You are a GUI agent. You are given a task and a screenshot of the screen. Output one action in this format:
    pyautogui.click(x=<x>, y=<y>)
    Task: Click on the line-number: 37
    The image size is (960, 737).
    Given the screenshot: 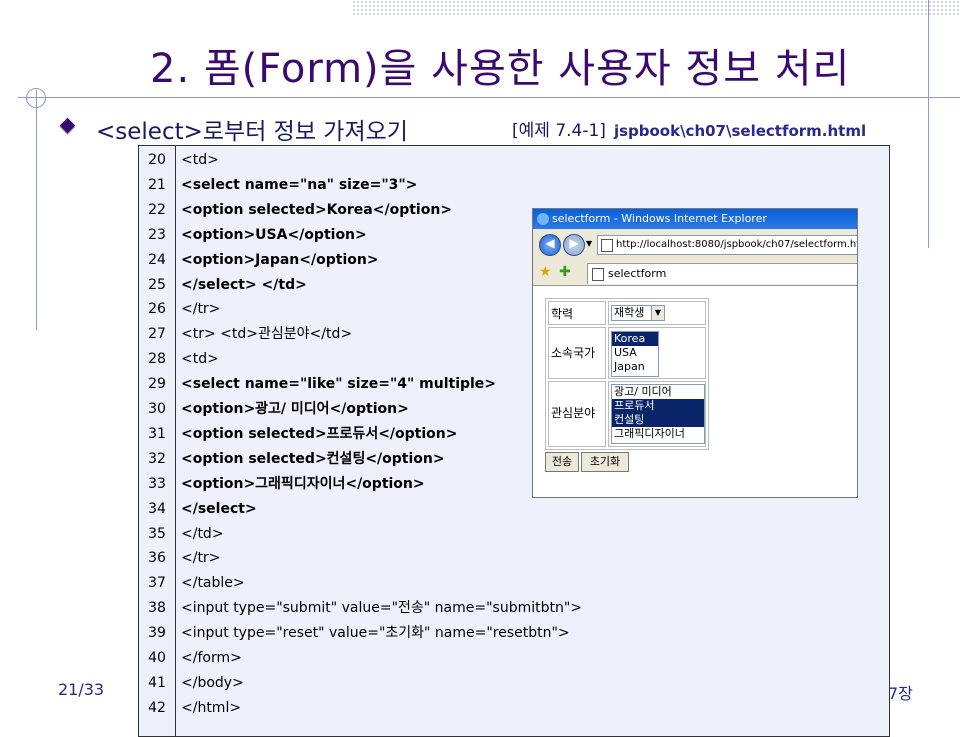 What is the action you would take?
    pyautogui.click(x=157, y=583)
    